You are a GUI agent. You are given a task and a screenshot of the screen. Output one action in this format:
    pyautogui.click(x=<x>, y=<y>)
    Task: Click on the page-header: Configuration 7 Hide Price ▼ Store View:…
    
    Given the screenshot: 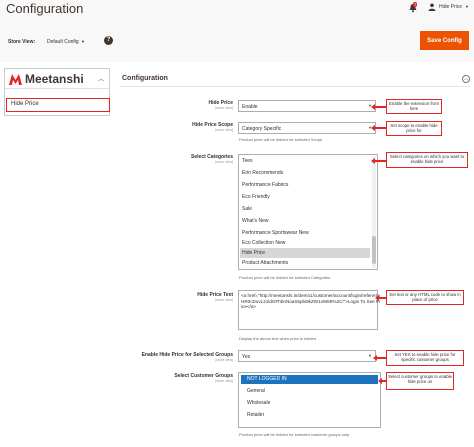 What is the action you would take?
    pyautogui.click(x=237, y=31)
    